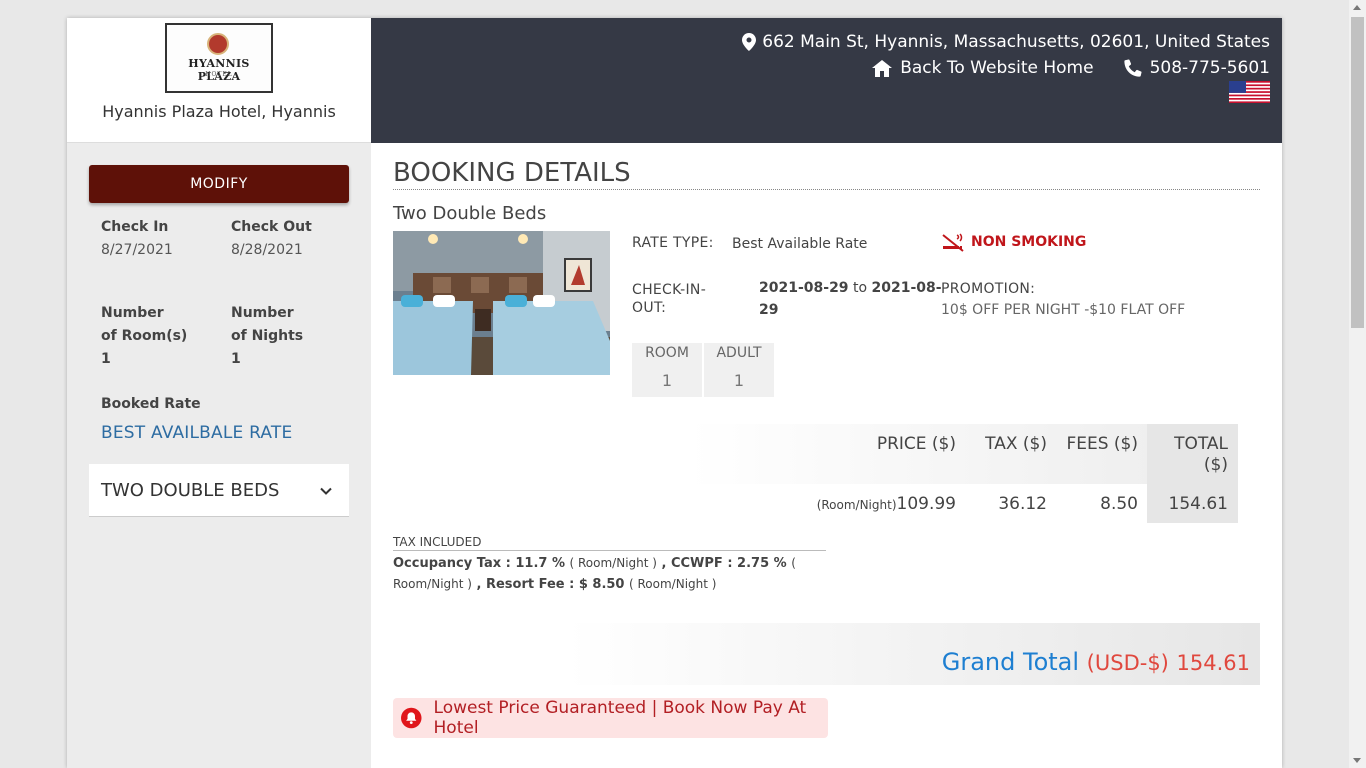 This screenshot has height=768, width=1366. What do you see at coordinates (724, 563) in the screenshot?
I see `ccwpf-tax: , CCWPF : 2.75 %` at bounding box center [724, 563].